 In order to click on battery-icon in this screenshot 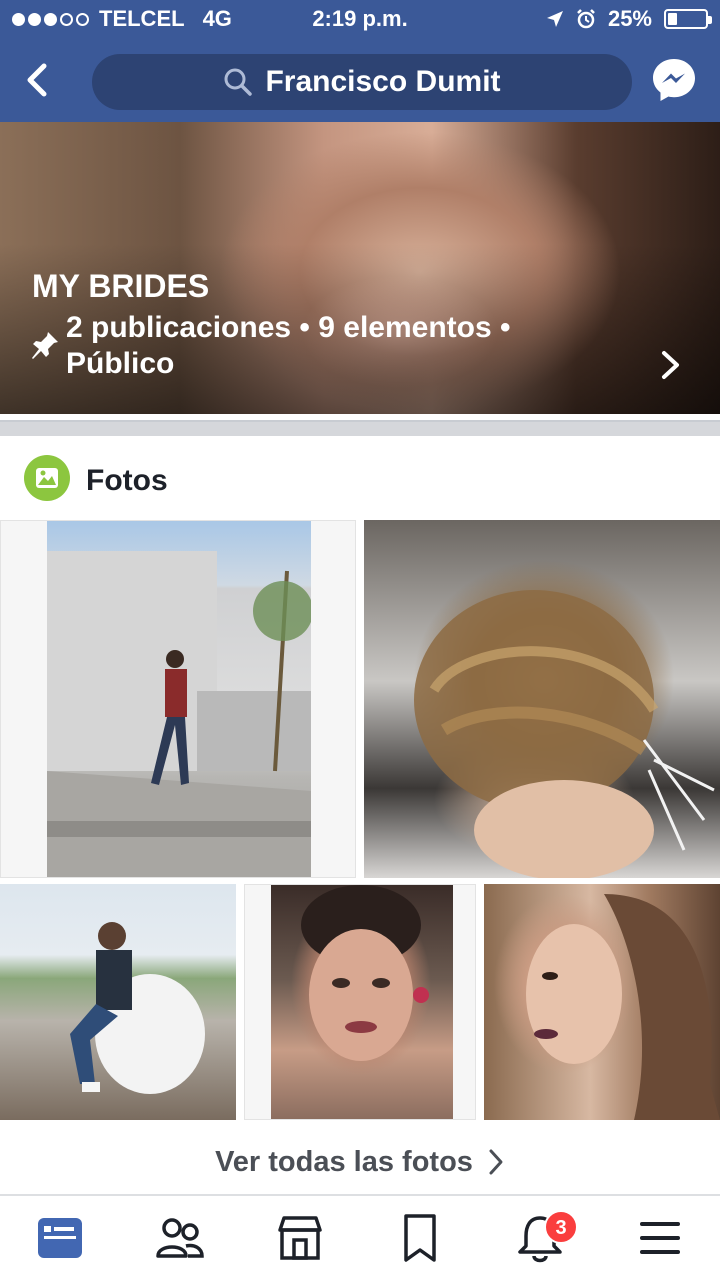, I will do `click(688, 19)`.